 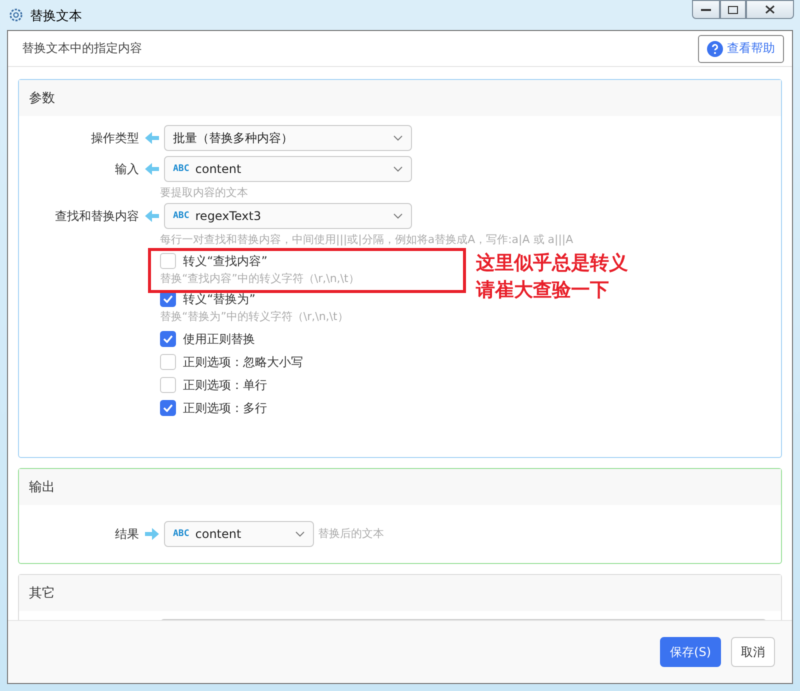 What do you see at coordinates (288, 138) in the screenshot?
I see `dropdown: 批量（替换多种内容）` at bounding box center [288, 138].